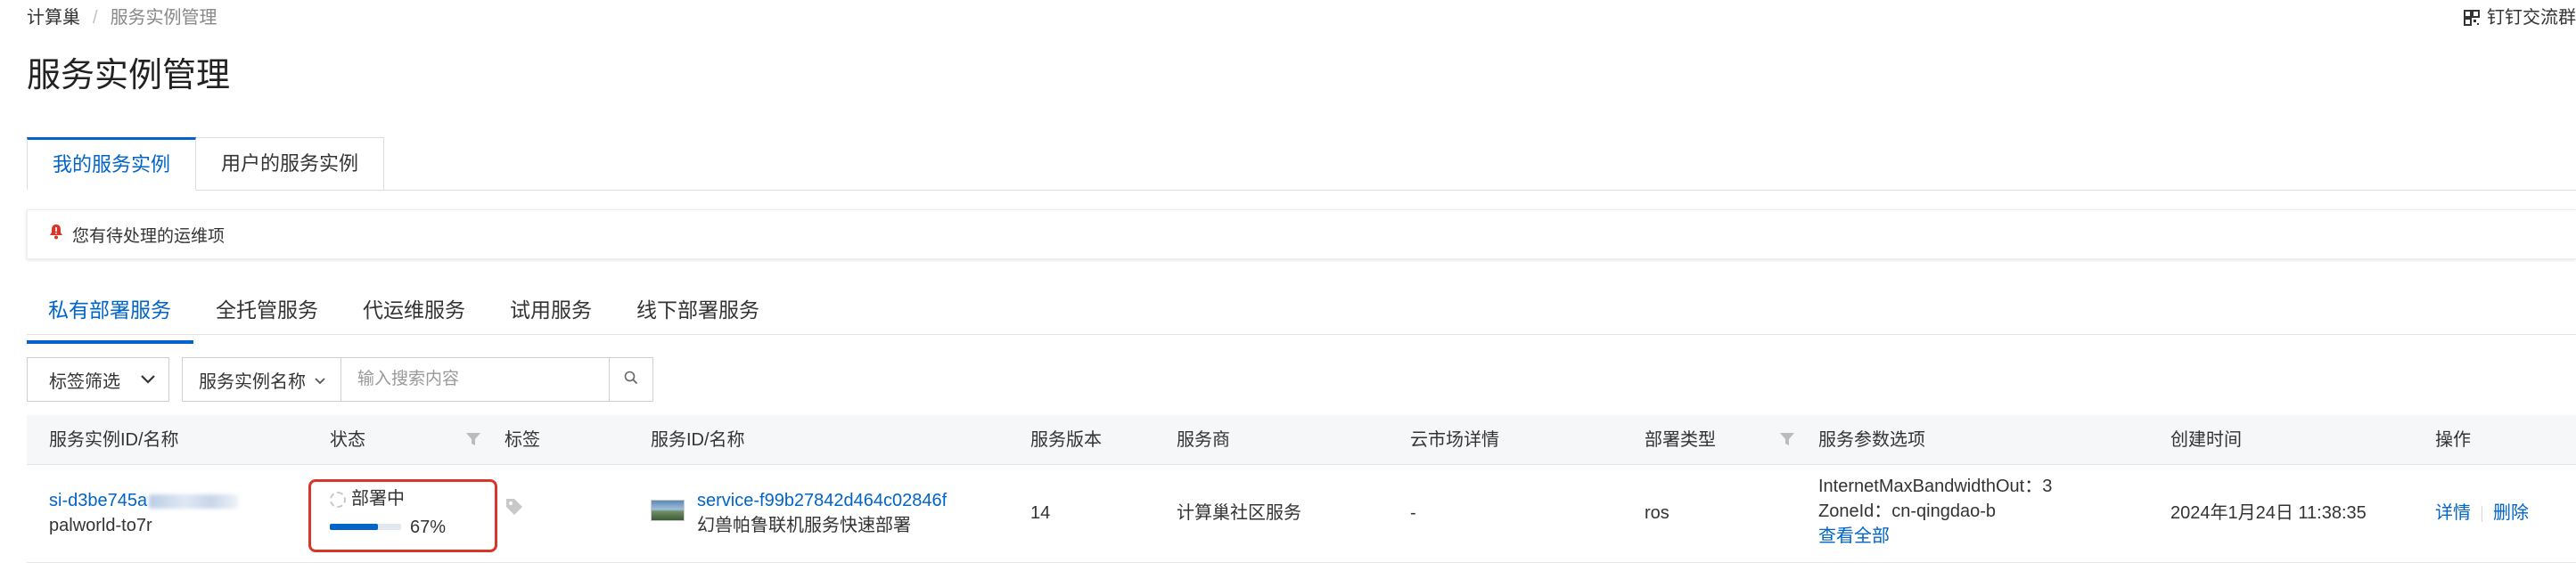 This screenshot has width=2576, height=579. I want to click on col-service: 服务ID/名称, so click(698, 440).